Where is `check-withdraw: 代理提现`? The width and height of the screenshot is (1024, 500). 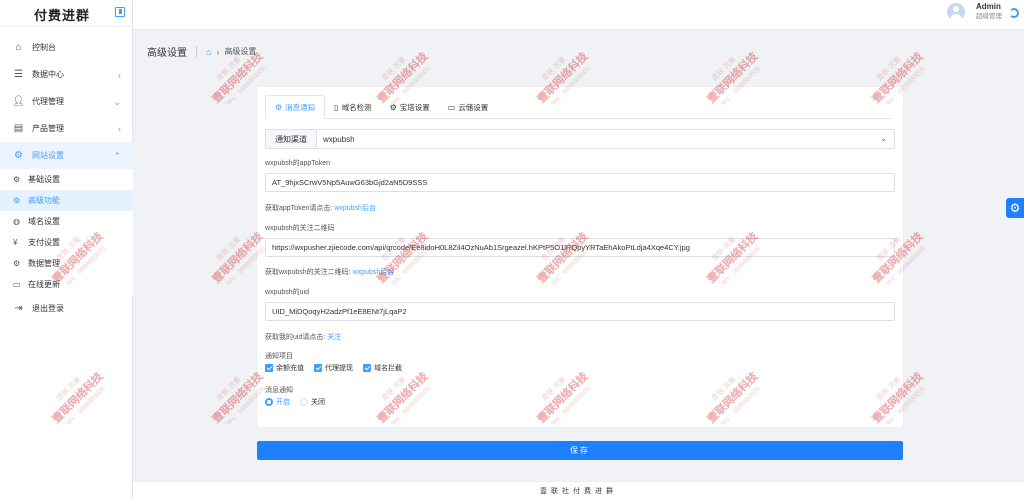
check-withdraw: 代理提现 is located at coordinates (333, 368).